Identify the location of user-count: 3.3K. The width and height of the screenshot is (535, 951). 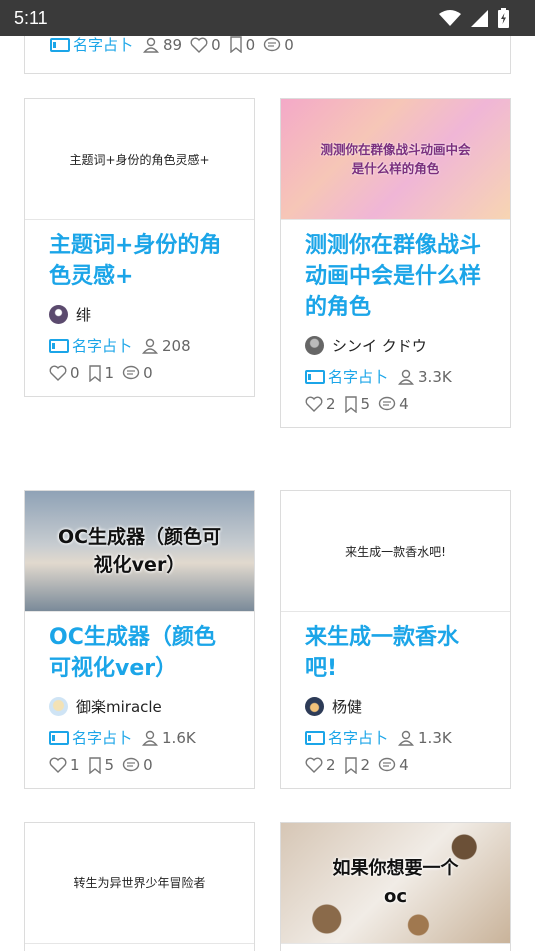
(425, 377).